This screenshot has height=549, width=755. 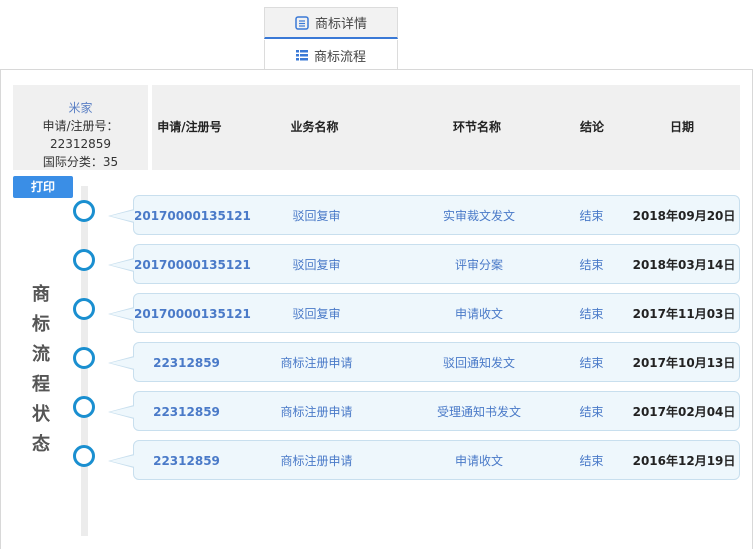 What do you see at coordinates (41, 354) in the screenshot?
I see `title-char: 流` at bounding box center [41, 354].